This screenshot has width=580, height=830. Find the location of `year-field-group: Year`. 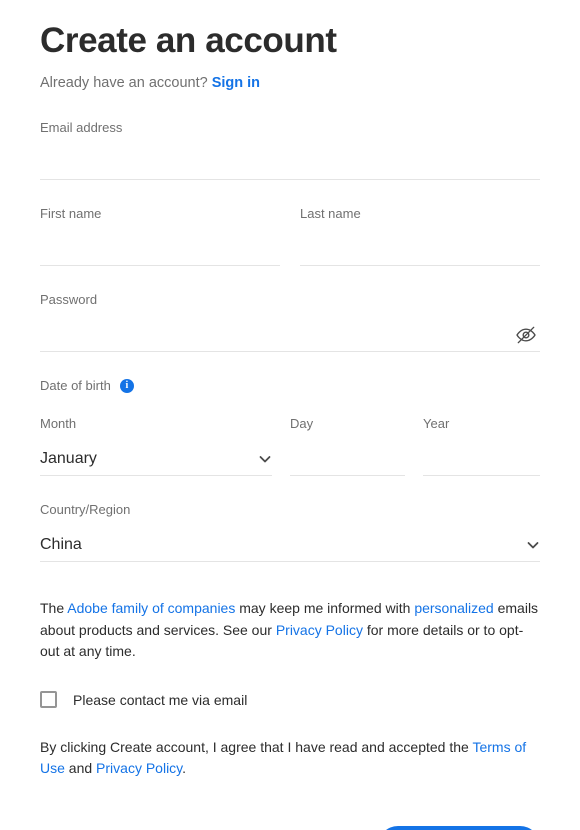

year-field-group: Year is located at coordinates (481, 446).